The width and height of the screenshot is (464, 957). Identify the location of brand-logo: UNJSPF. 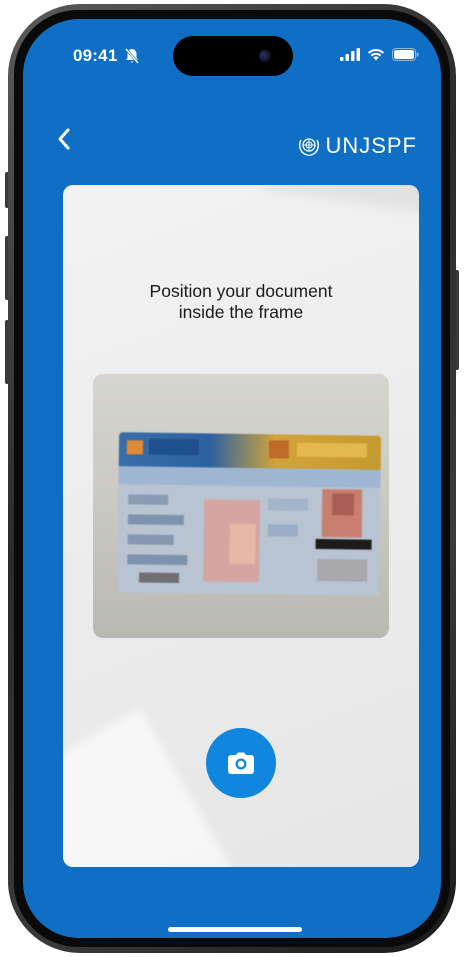
(357, 146).